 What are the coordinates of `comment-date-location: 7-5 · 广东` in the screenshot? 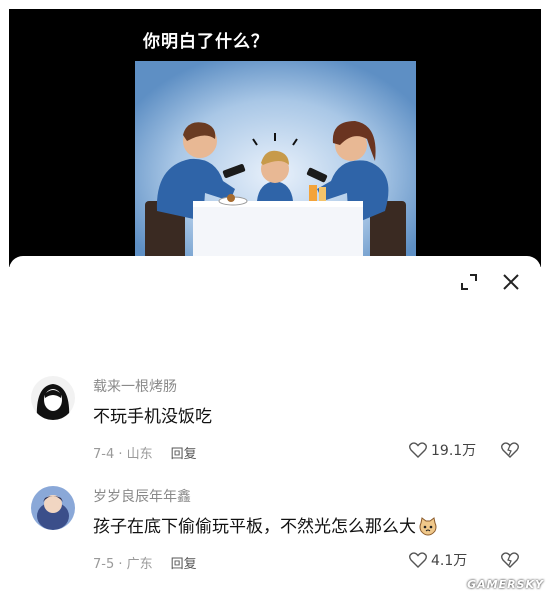 It's located at (123, 564).